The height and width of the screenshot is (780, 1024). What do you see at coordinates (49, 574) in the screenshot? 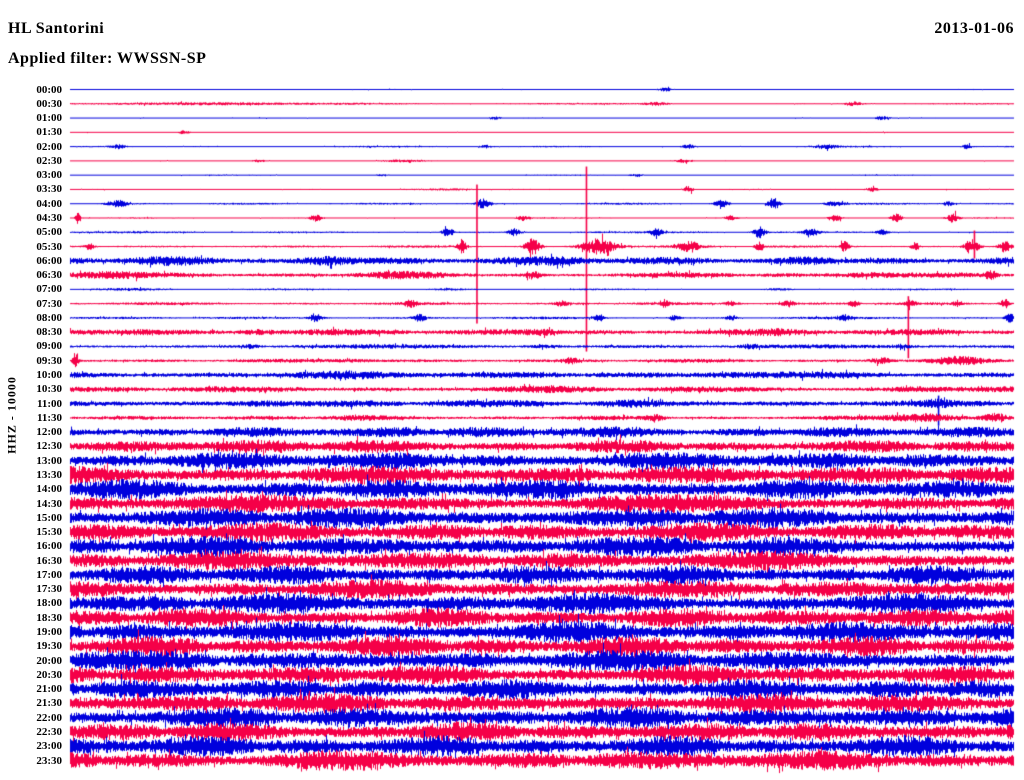
I see `time-label: 17:00` at bounding box center [49, 574].